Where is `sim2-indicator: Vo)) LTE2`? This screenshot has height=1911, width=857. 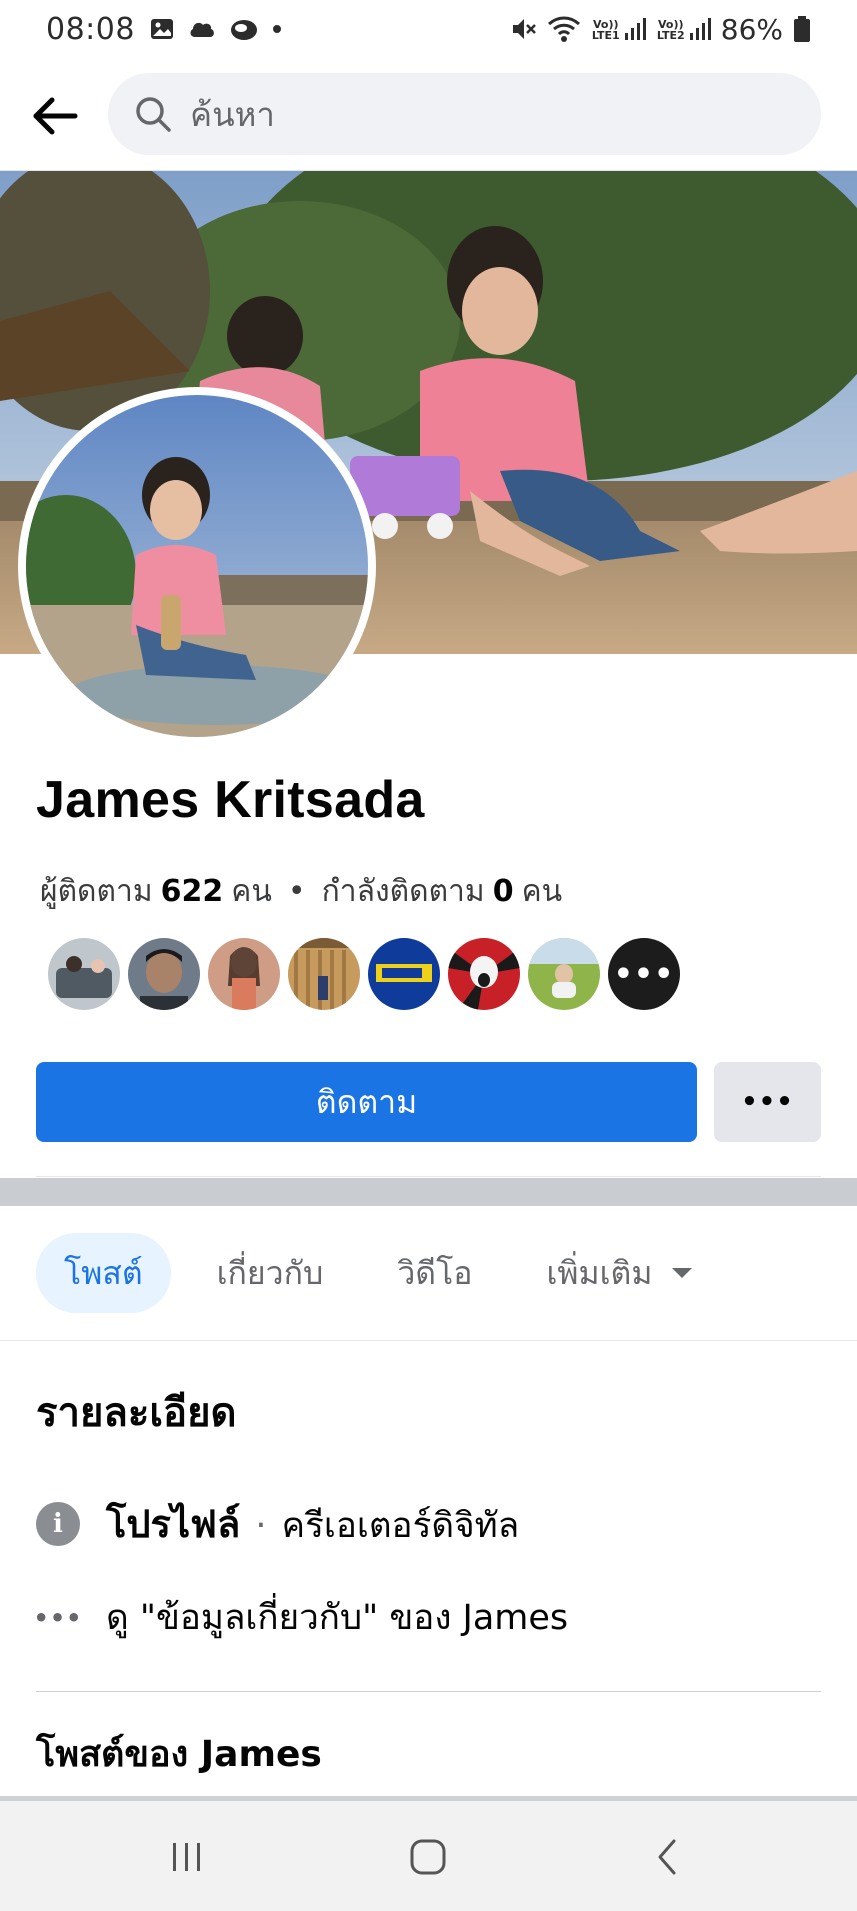
sim2-indicator: Vo)) LTE2 is located at coordinates (683, 29).